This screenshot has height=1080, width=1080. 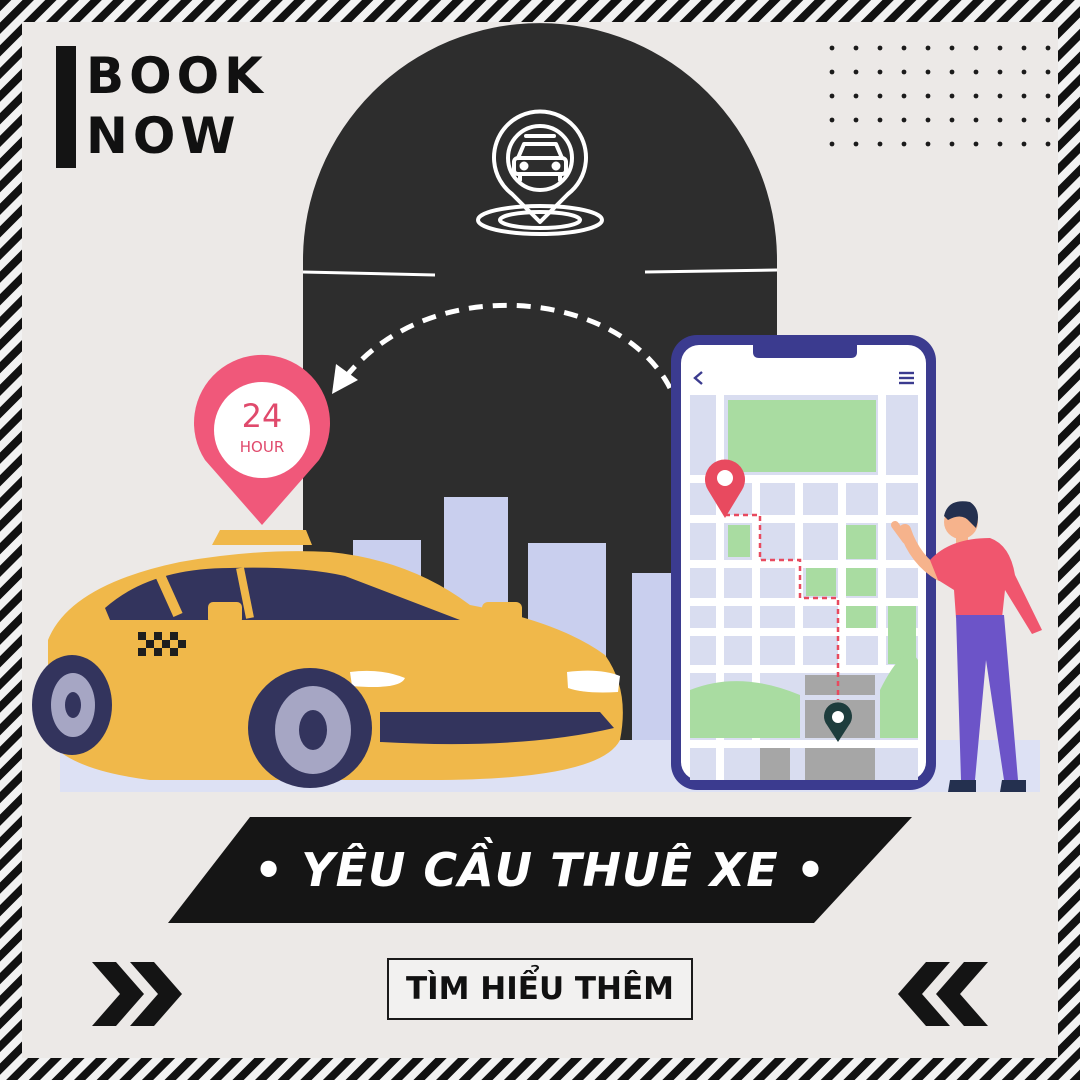 What do you see at coordinates (540, 989) in the screenshot?
I see `learn-more-button: TÌM HIỂU THÊM` at bounding box center [540, 989].